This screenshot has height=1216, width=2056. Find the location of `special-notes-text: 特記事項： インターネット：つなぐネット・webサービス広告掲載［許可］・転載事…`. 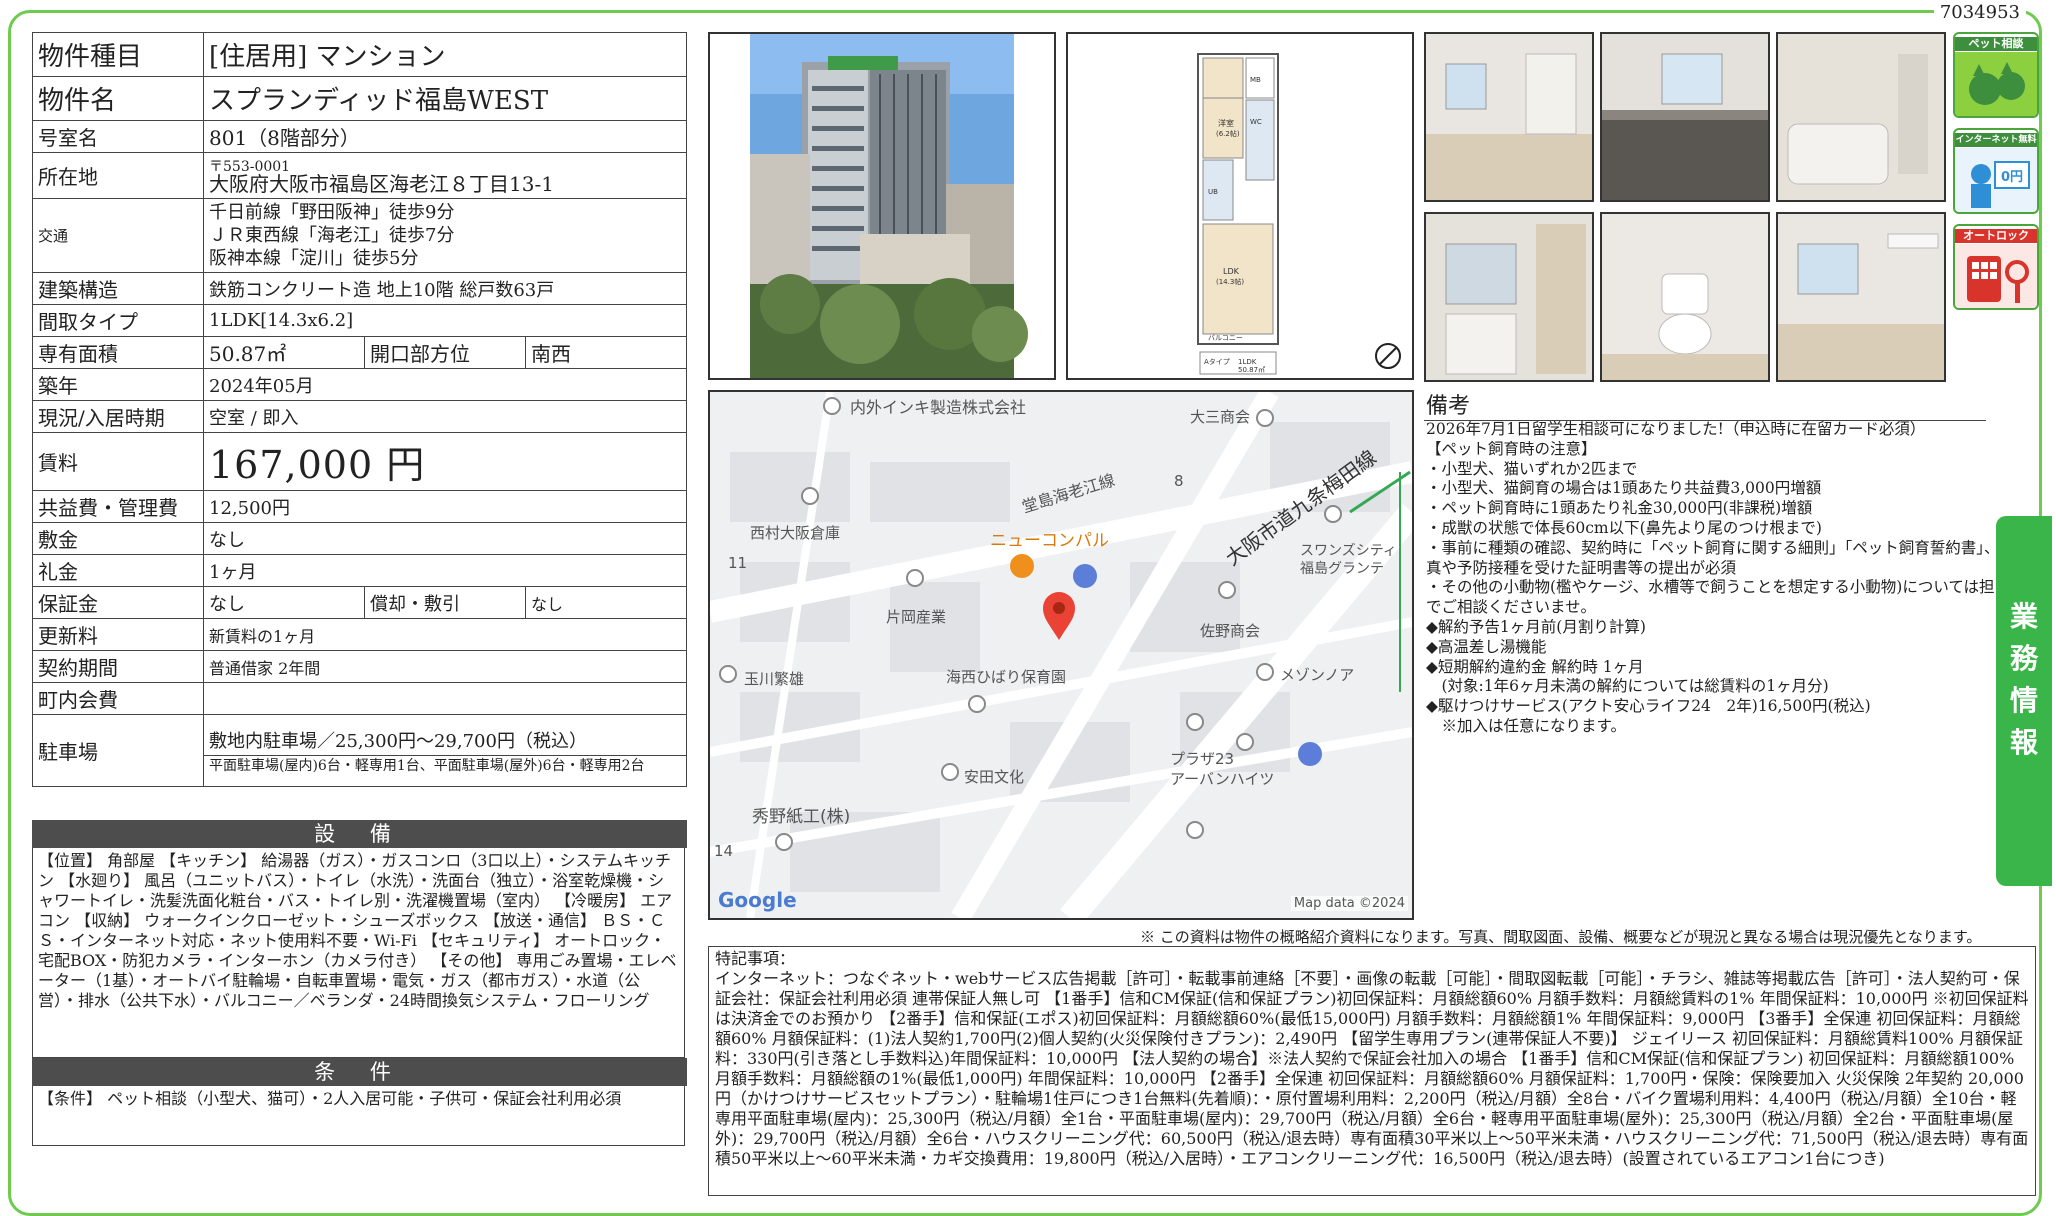

special-notes-text: 特記事項： インターネット：つなぐネット・webサービス広告掲載［許可］・転載事… is located at coordinates (1372, 1058).